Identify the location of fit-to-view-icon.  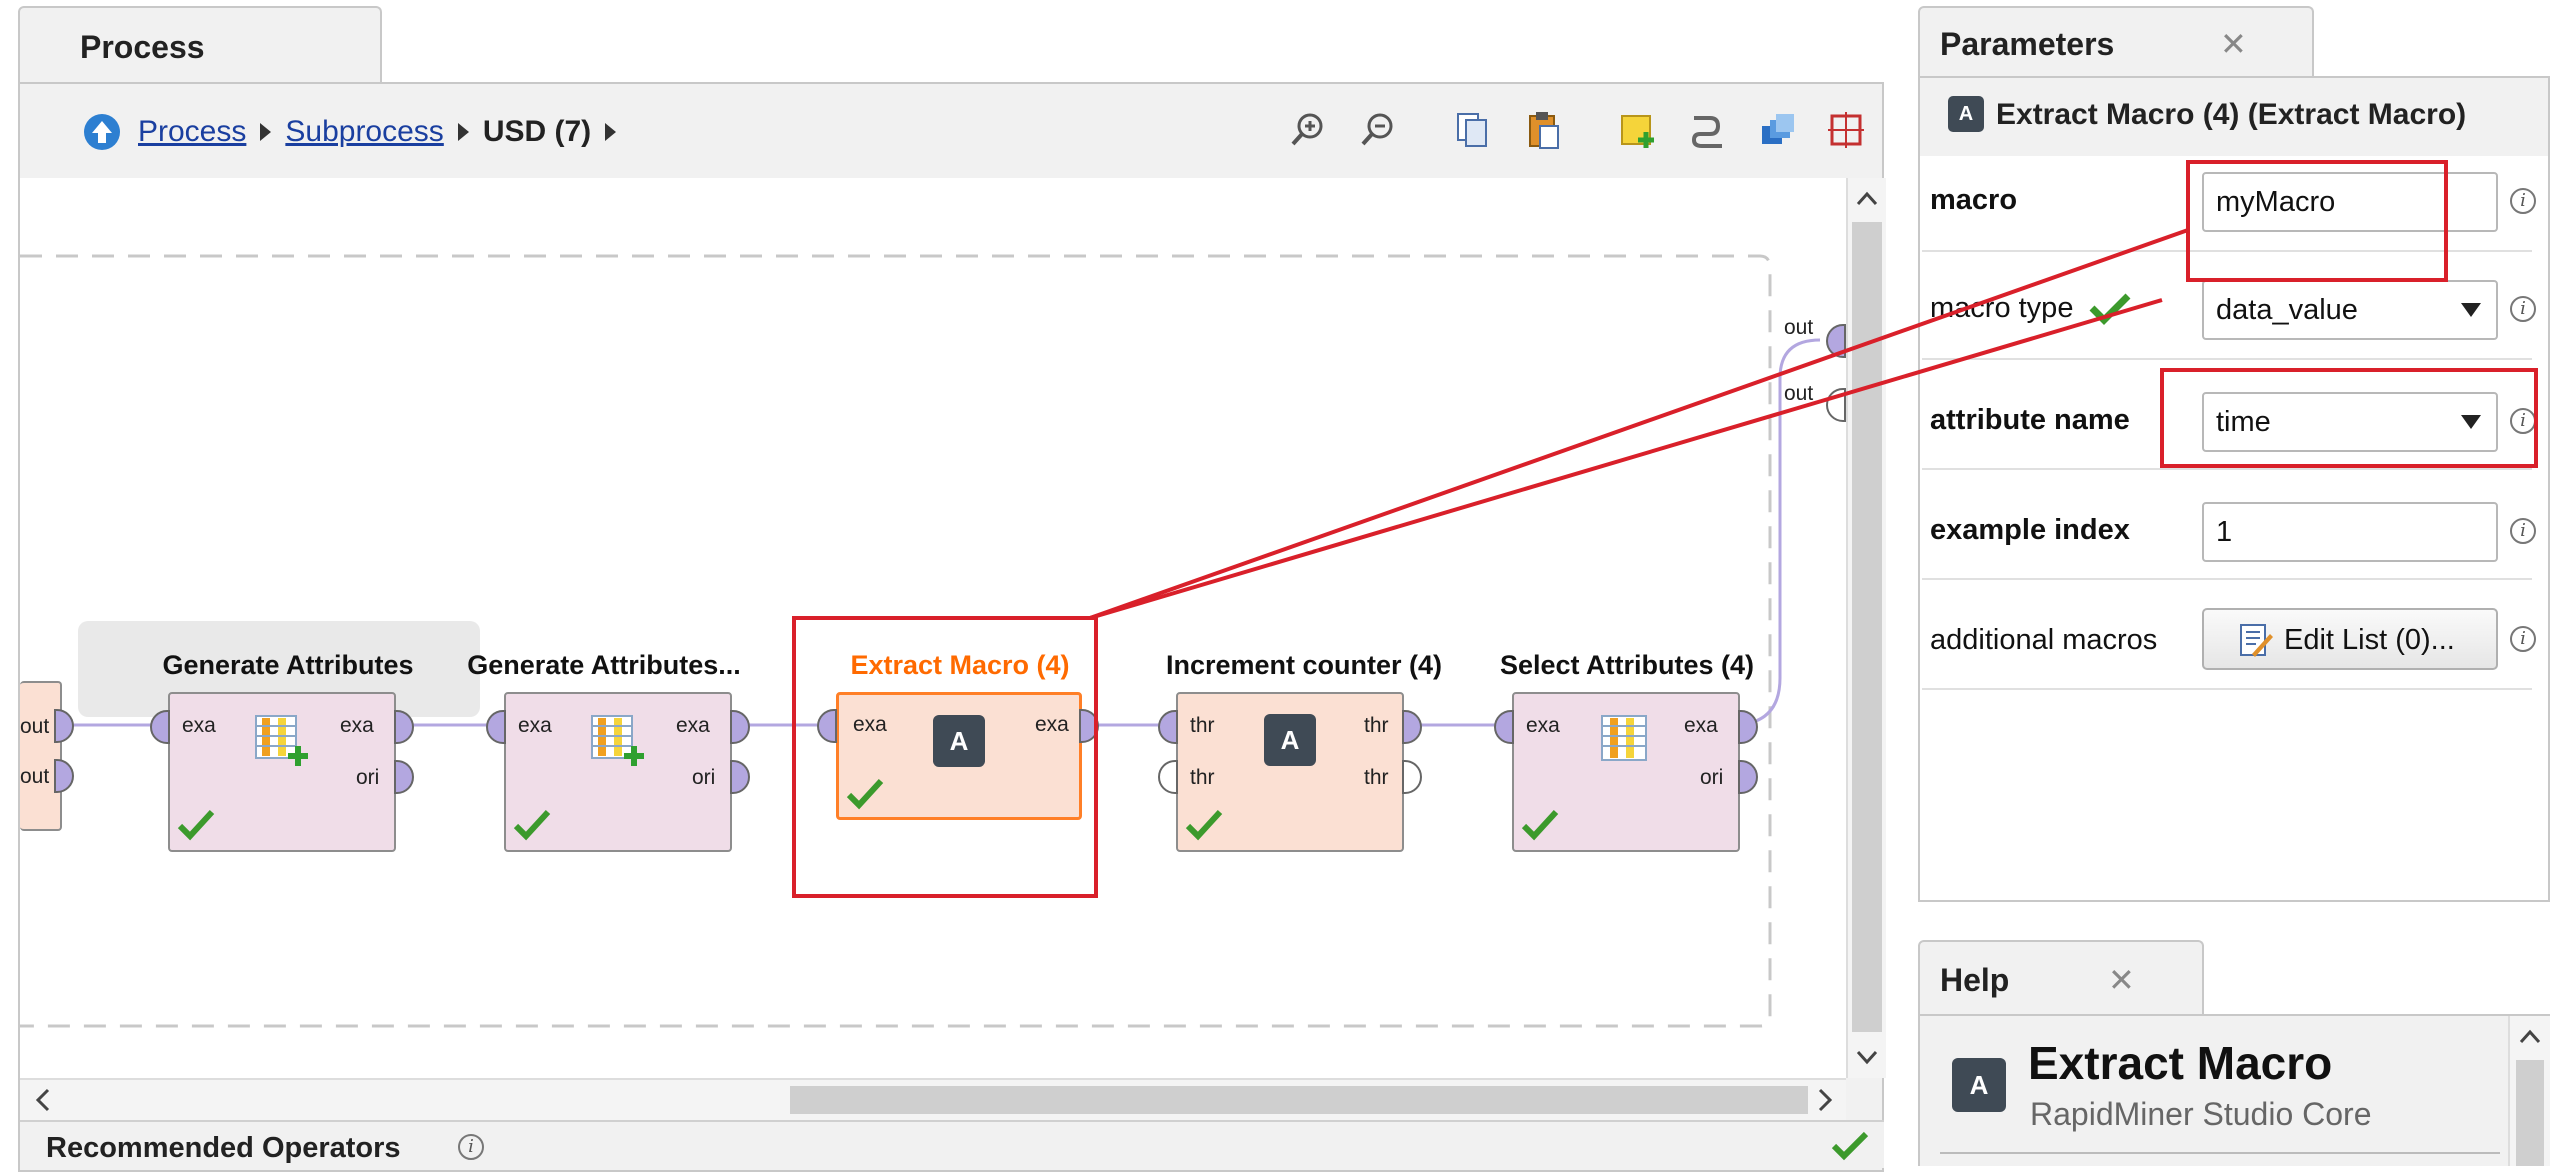
(1846, 130).